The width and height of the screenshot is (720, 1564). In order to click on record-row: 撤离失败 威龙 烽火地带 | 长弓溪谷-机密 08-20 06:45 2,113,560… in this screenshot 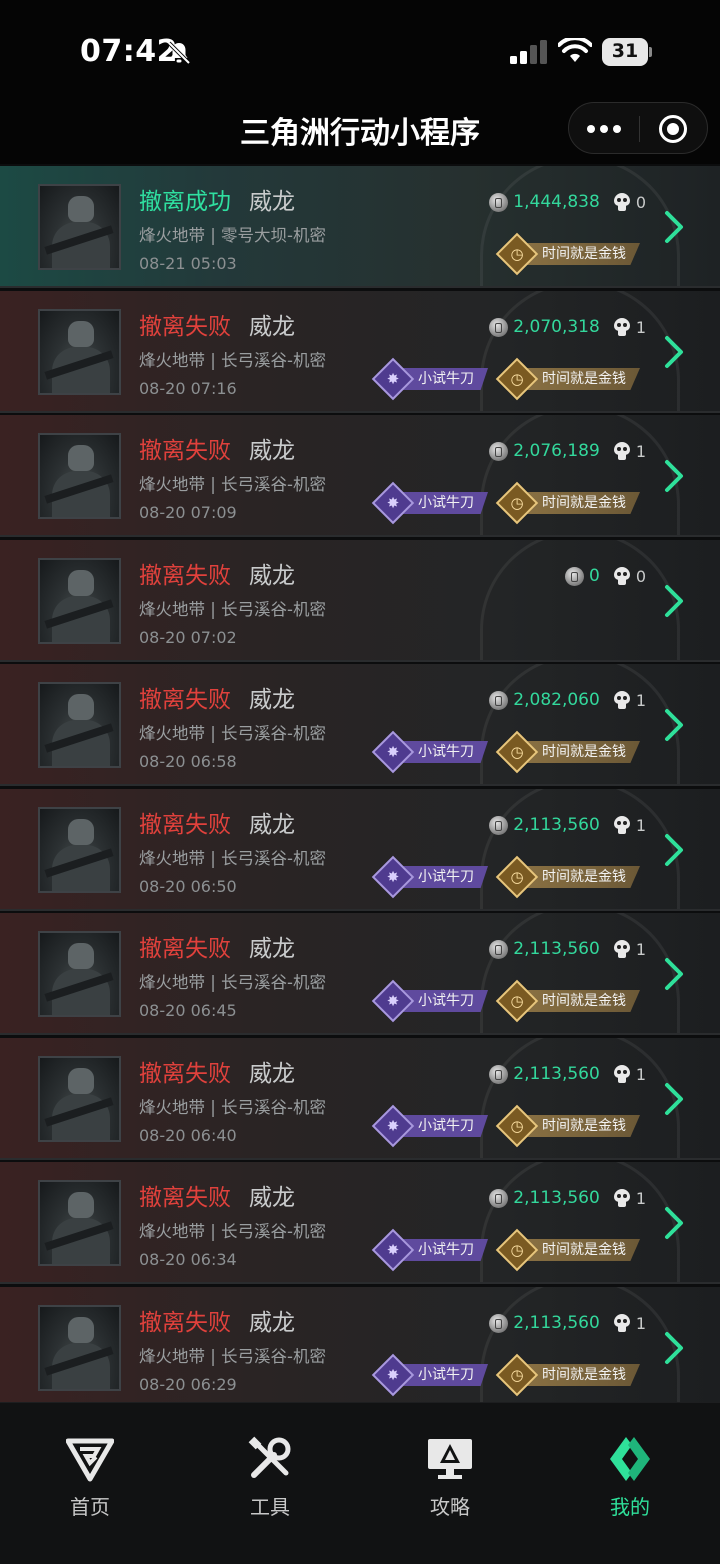, I will do `click(360, 974)`.